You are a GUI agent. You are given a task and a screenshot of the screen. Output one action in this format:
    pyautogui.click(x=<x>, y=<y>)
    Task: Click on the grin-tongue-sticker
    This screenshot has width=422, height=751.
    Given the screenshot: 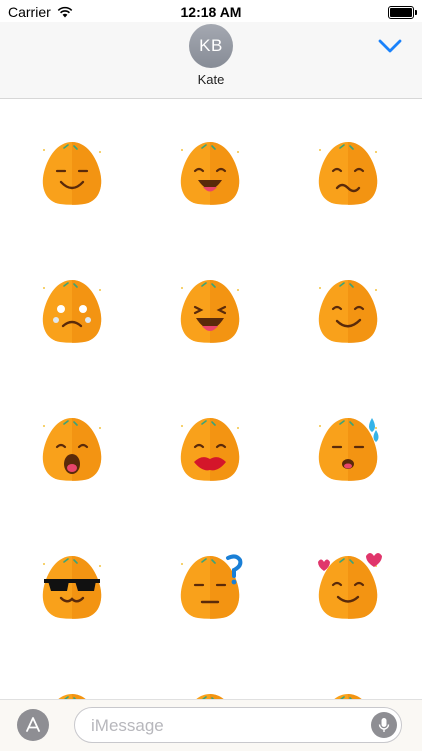 What is the action you would take?
    pyautogui.click(x=210, y=174)
    